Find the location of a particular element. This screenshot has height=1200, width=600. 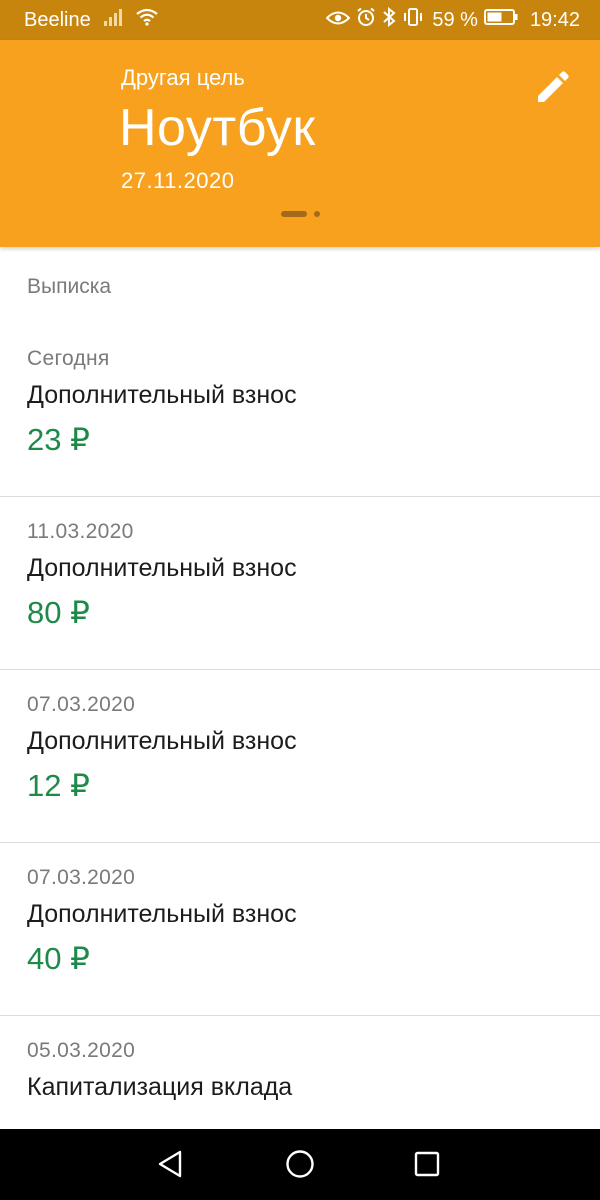

entry-amount: 40 ₽ is located at coordinates (58, 958).